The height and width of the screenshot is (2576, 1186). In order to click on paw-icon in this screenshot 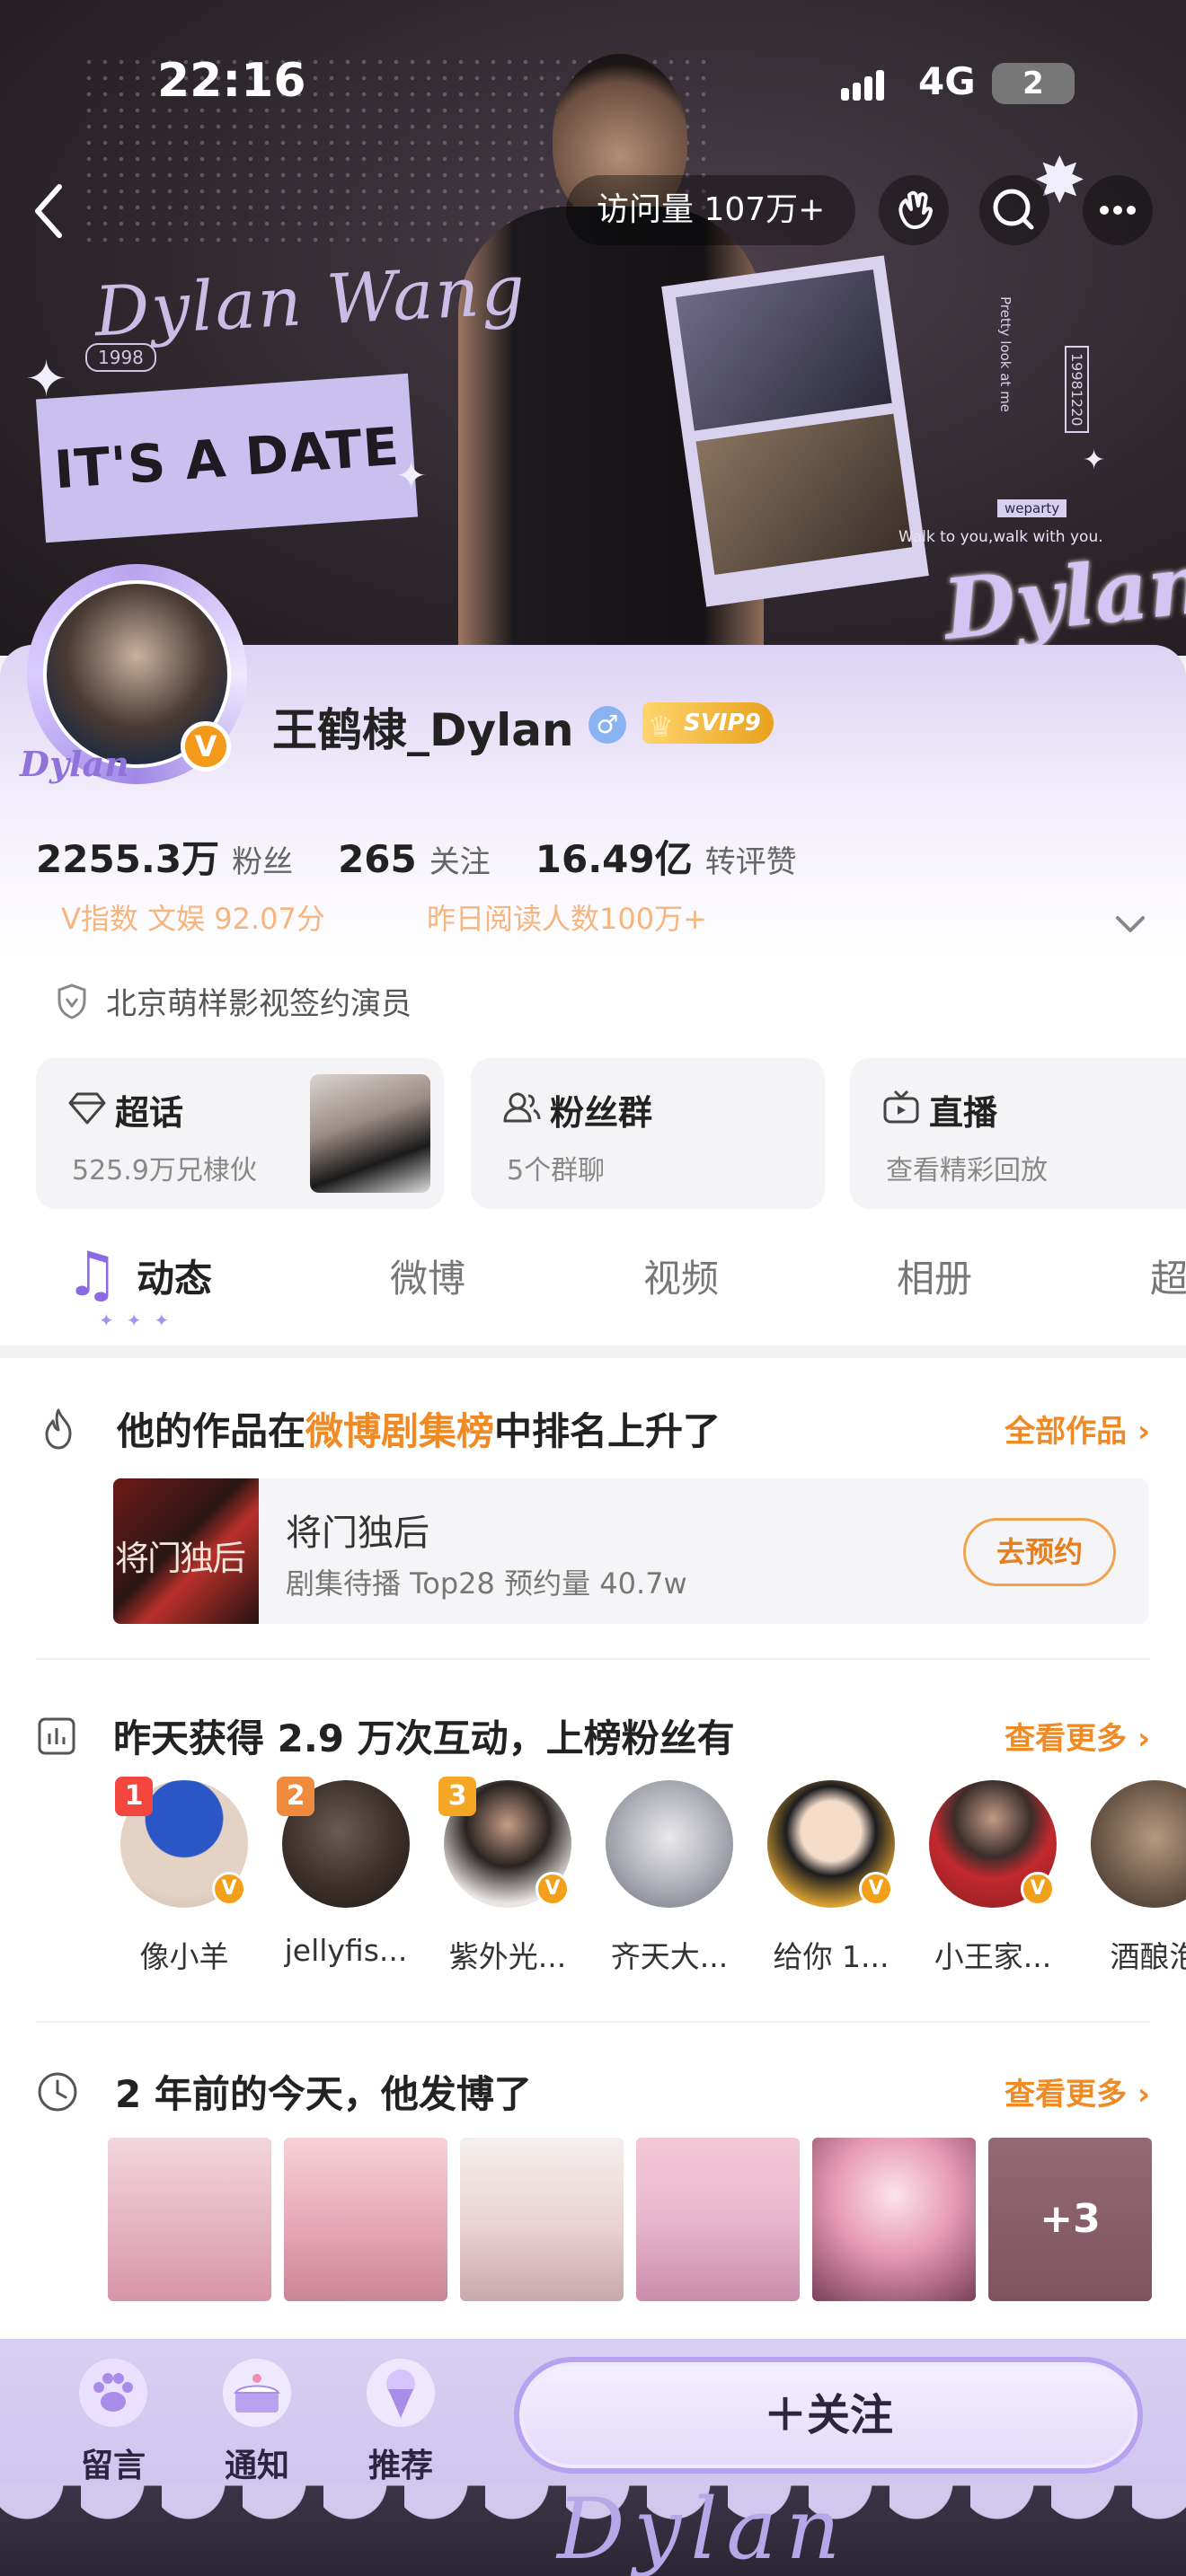, I will do `click(113, 2393)`.